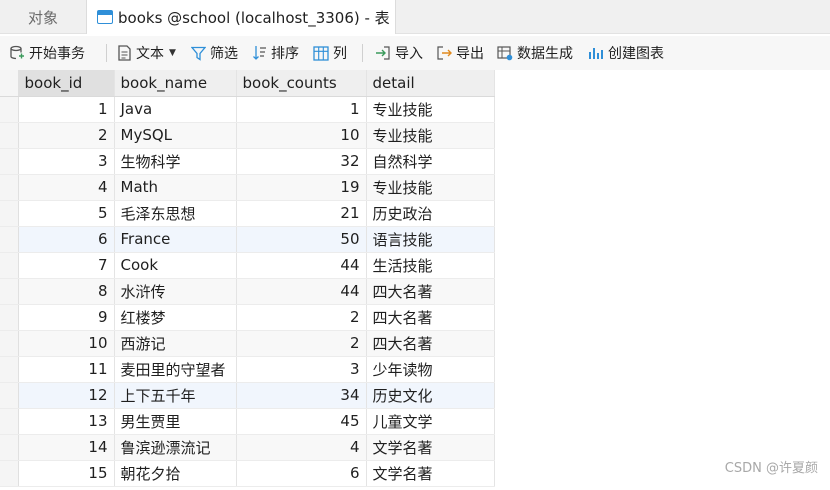  What do you see at coordinates (175, 369) in the screenshot?
I see `cell-book-name: 麦田里的守望者` at bounding box center [175, 369].